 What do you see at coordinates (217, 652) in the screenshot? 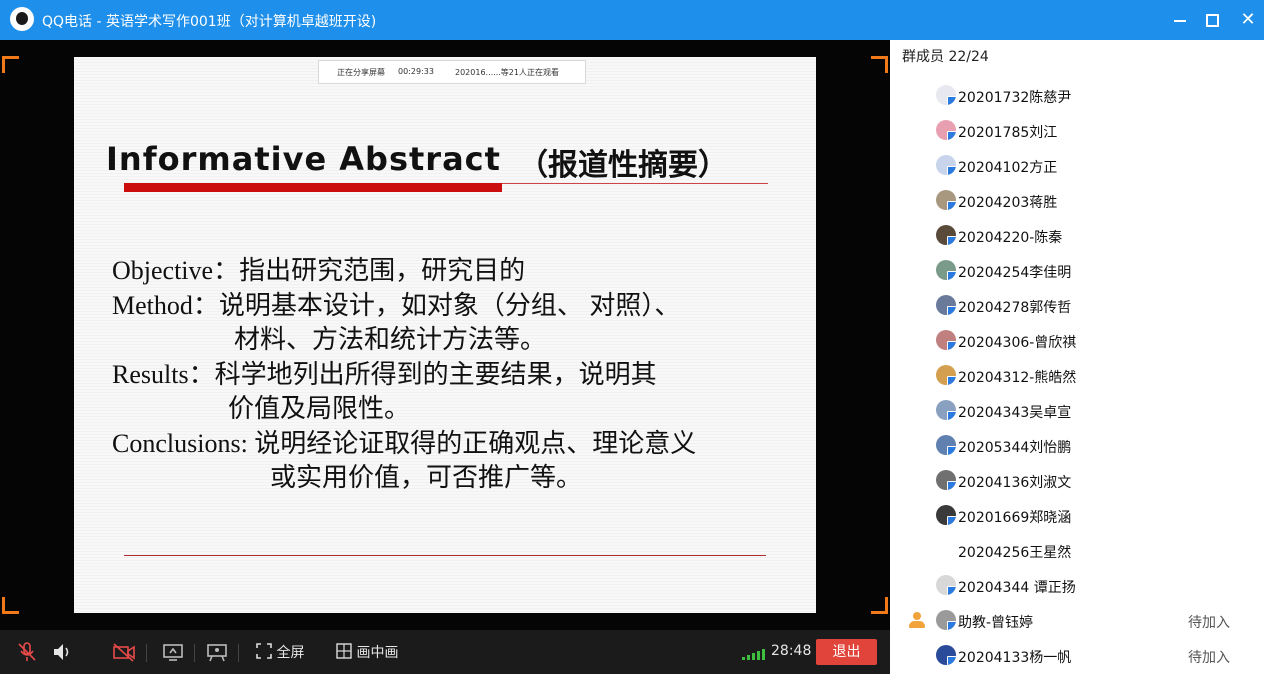
I see `whiteboard-icon` at bounding box center [217, 652].